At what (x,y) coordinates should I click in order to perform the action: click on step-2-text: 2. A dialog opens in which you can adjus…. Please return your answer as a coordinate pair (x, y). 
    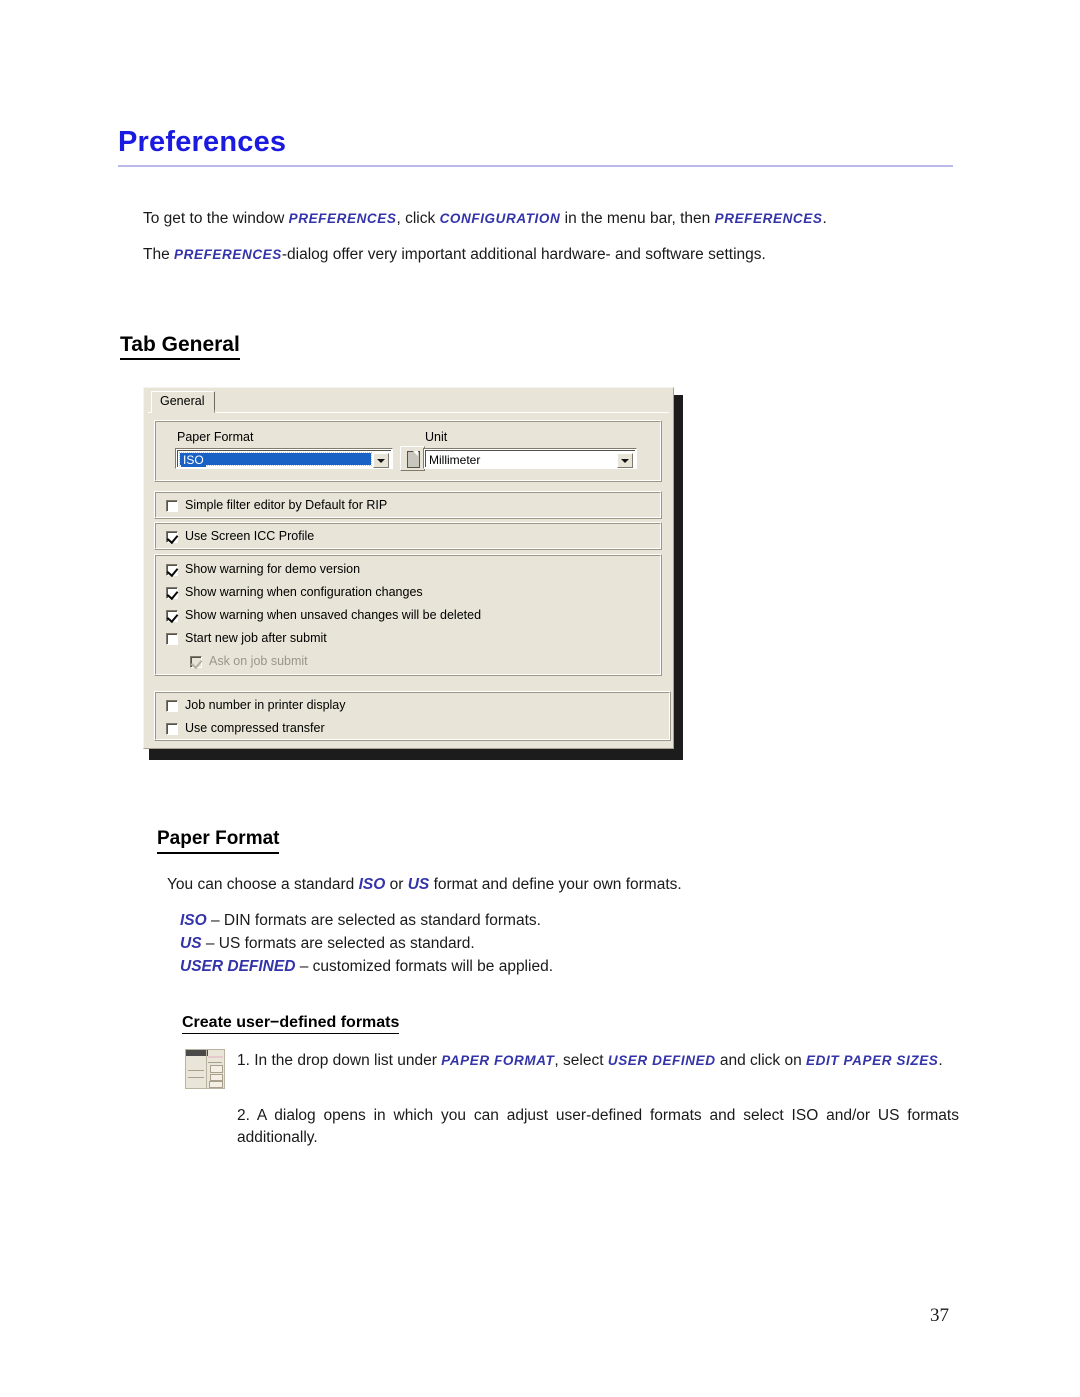
    Looking at the image, I should click on (598, 1126).